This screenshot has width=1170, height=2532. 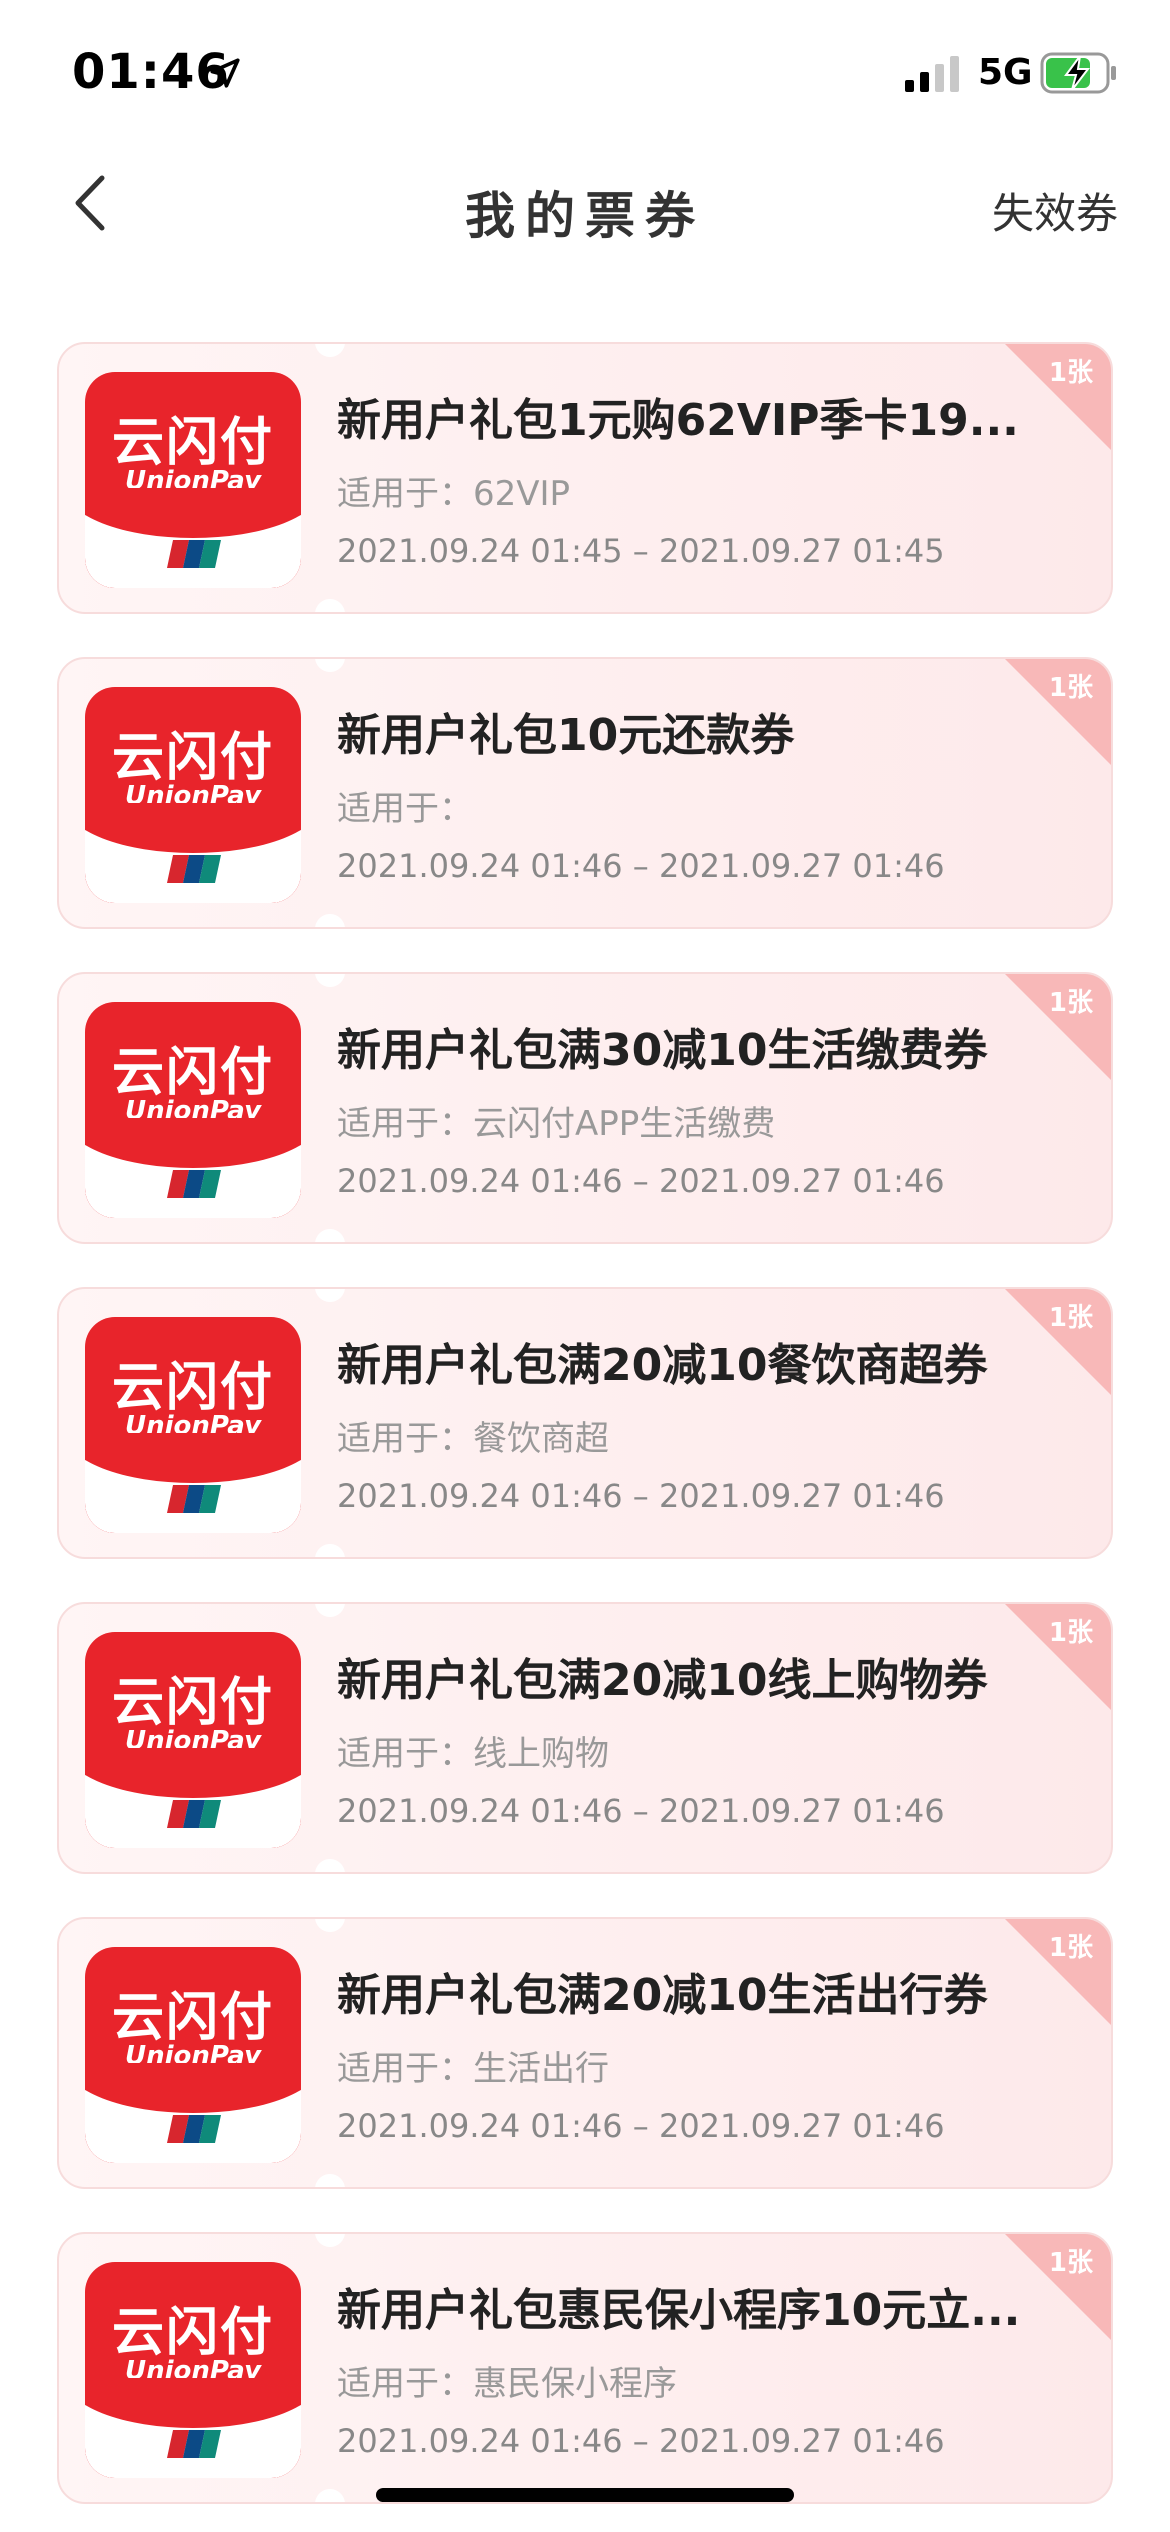 What do you see at coordinates (662, 1365) in the screenshot?
I see `coupon-title: 新用户礼包满20减10餐饮商超券` at bounding box center [662, 1365].